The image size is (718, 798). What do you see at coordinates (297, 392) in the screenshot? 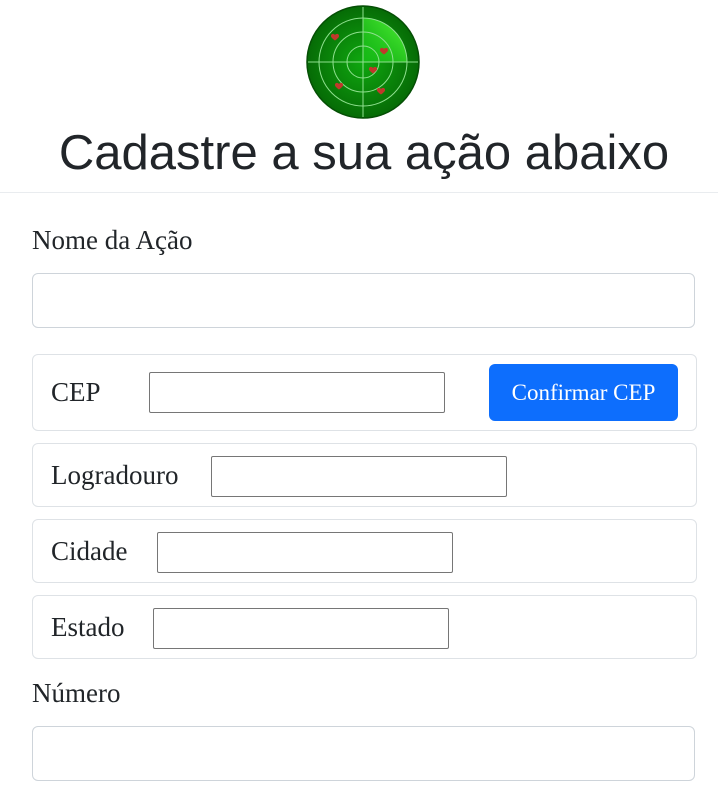
I see `cep-input` at bounding box center [297, 392].